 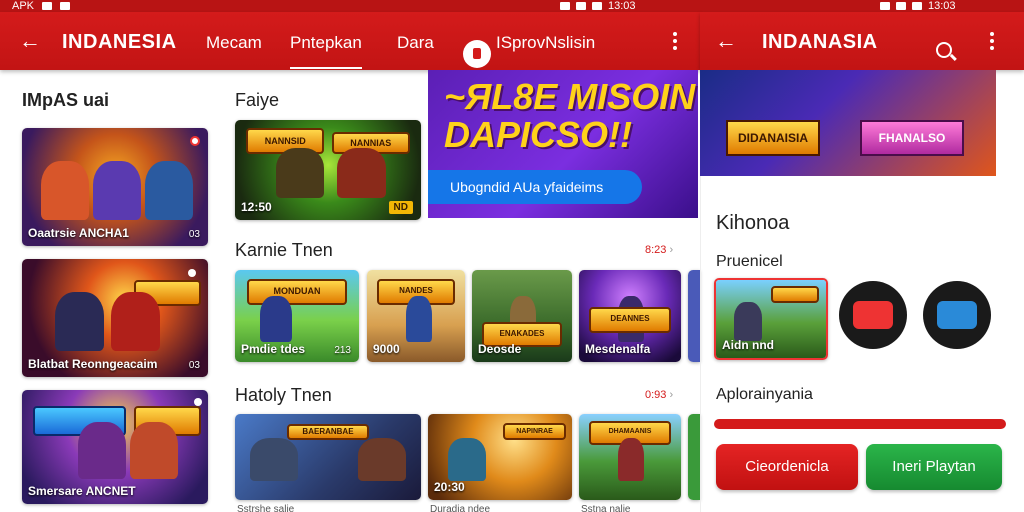 What do you see at coordinates (256, 207) in the screenshot?
I see `card-caption: 12:50` at bounding box center [256, 207].